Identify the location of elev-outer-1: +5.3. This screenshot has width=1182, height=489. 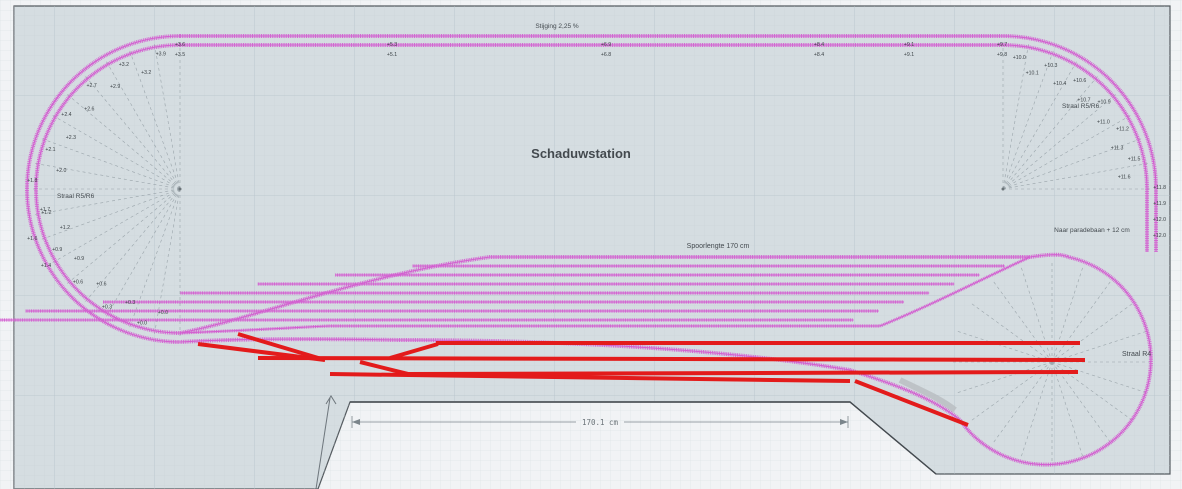
(392, 45).